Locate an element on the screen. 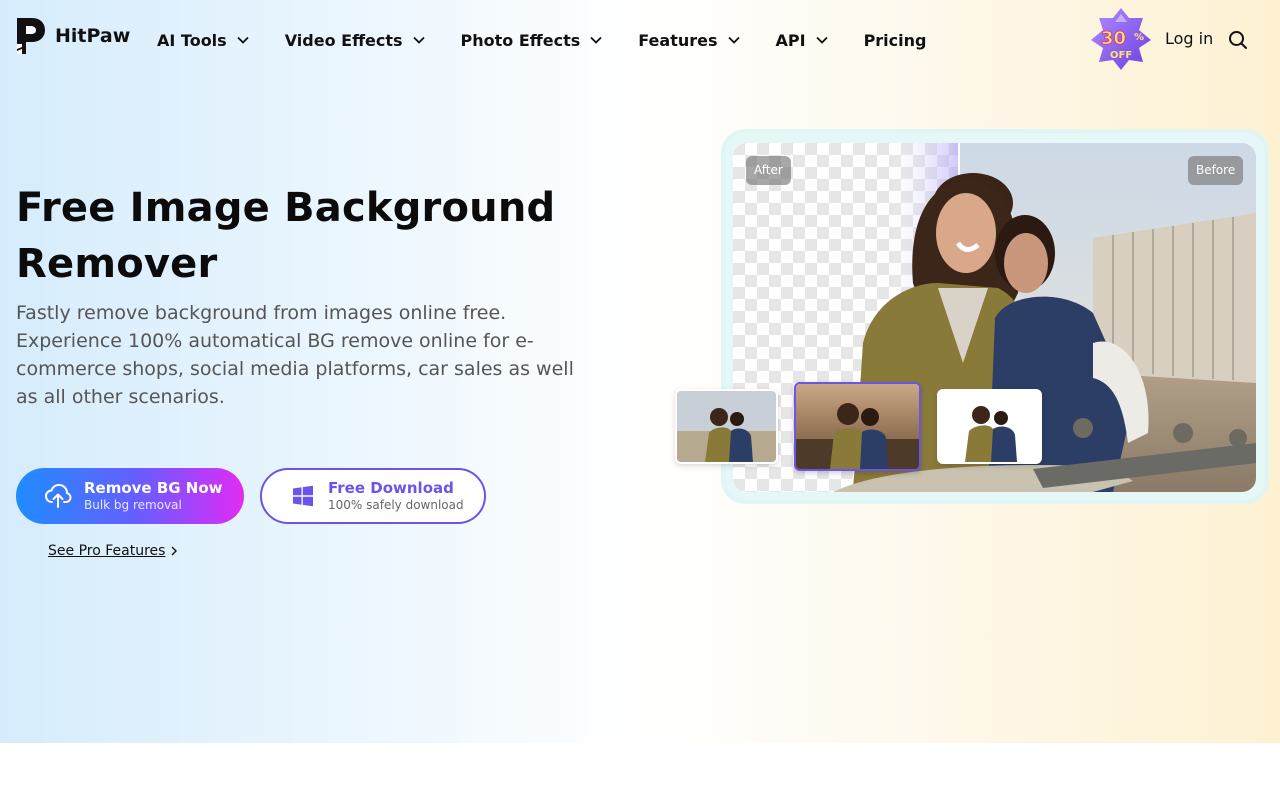 The image size is (1280, 800). button-subtitle: Bulk bg removal is located at coordinates (133, 505).